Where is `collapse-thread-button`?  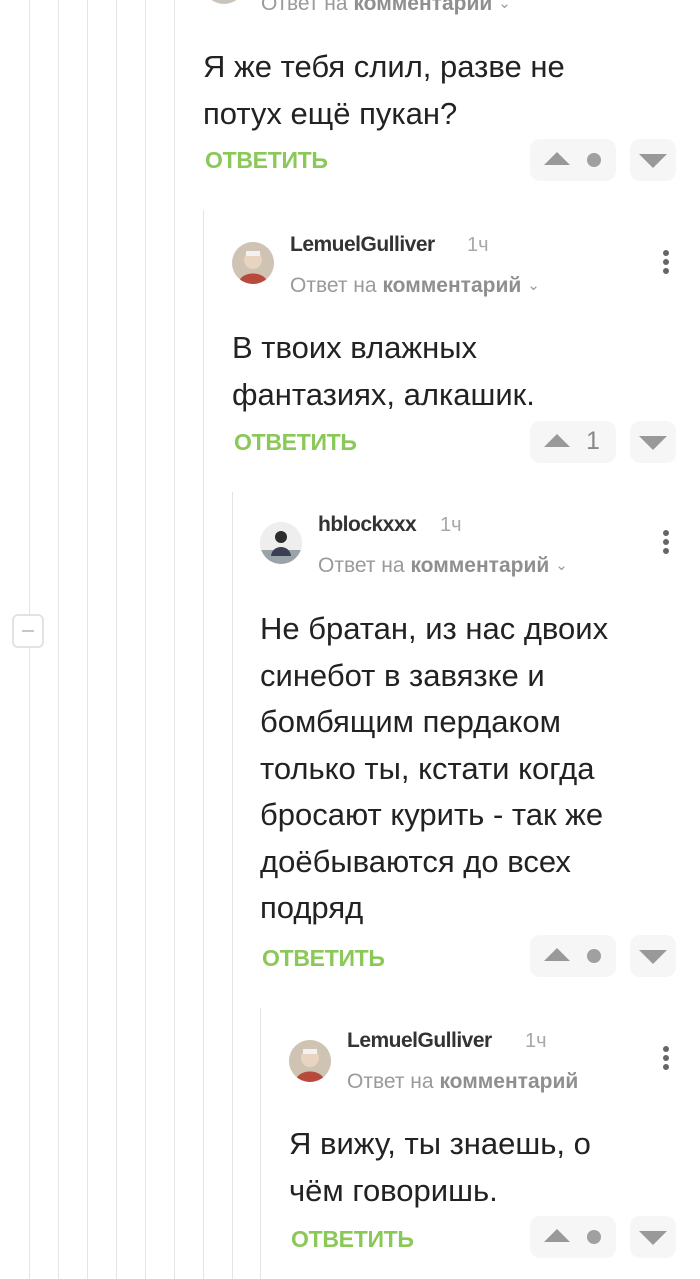
collapse-thread-button is located at coordinates (28, 631).